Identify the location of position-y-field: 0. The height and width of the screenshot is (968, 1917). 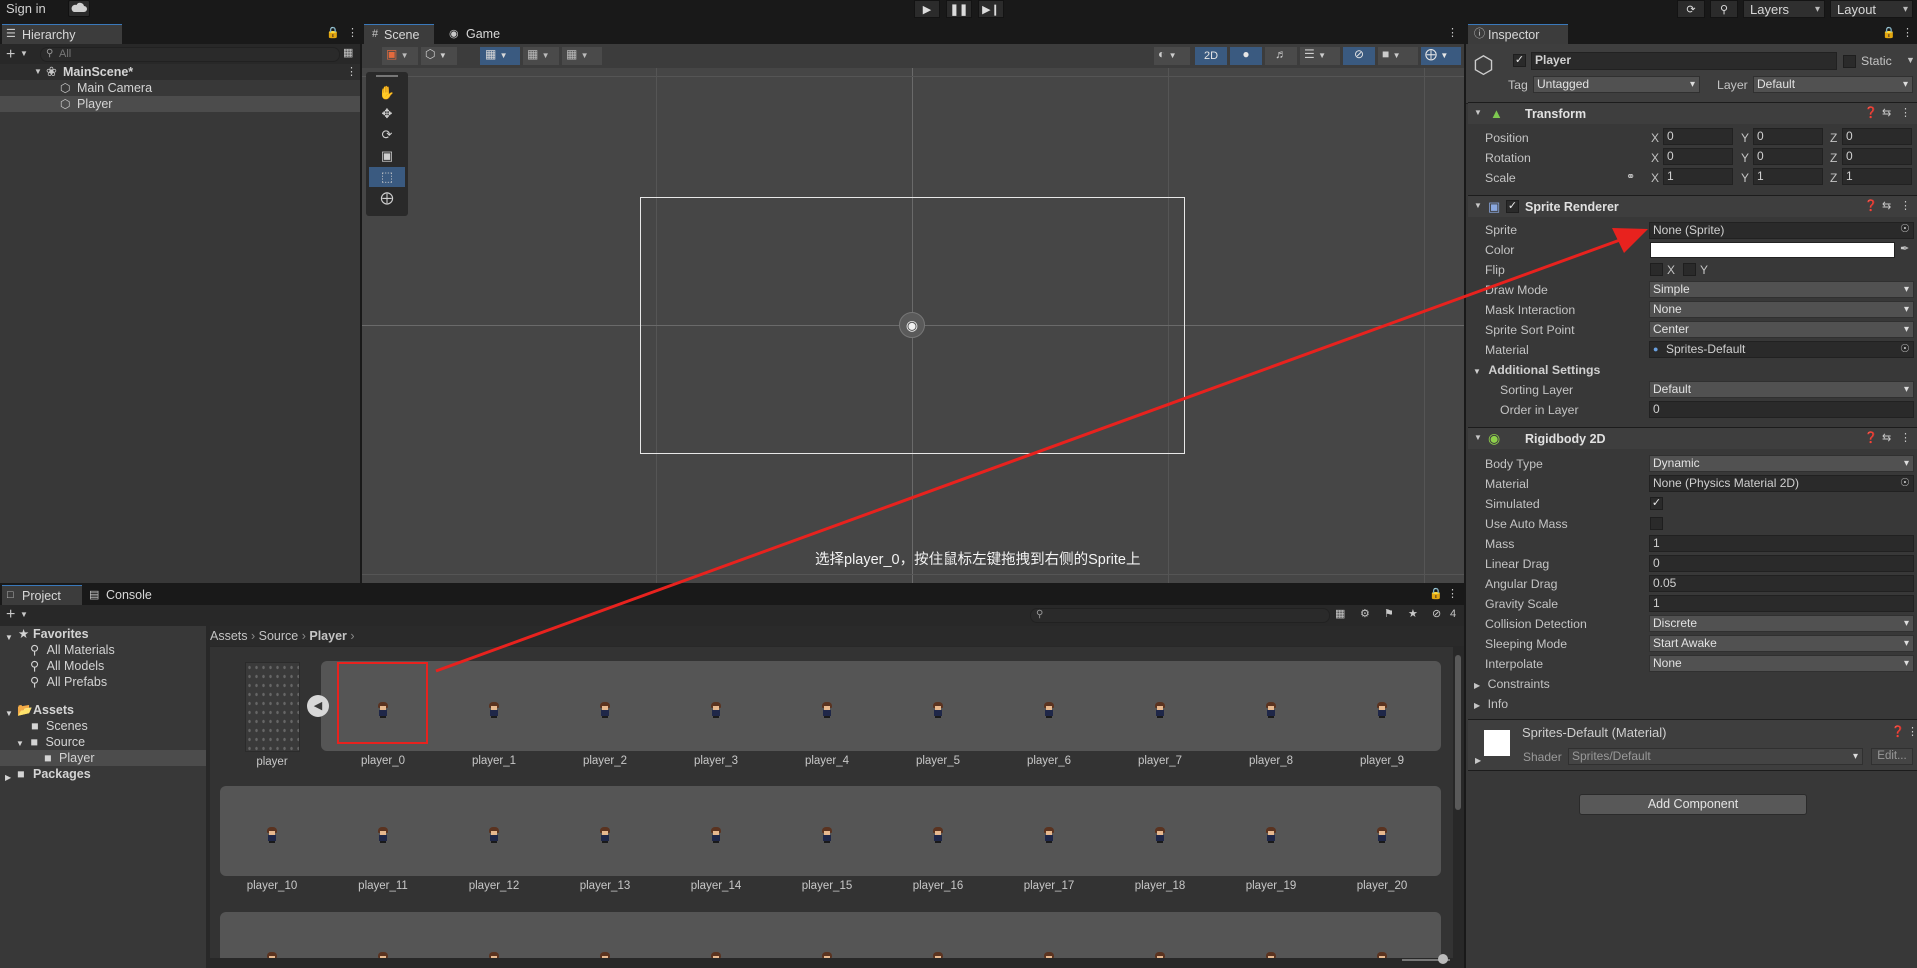
(1788, 136).